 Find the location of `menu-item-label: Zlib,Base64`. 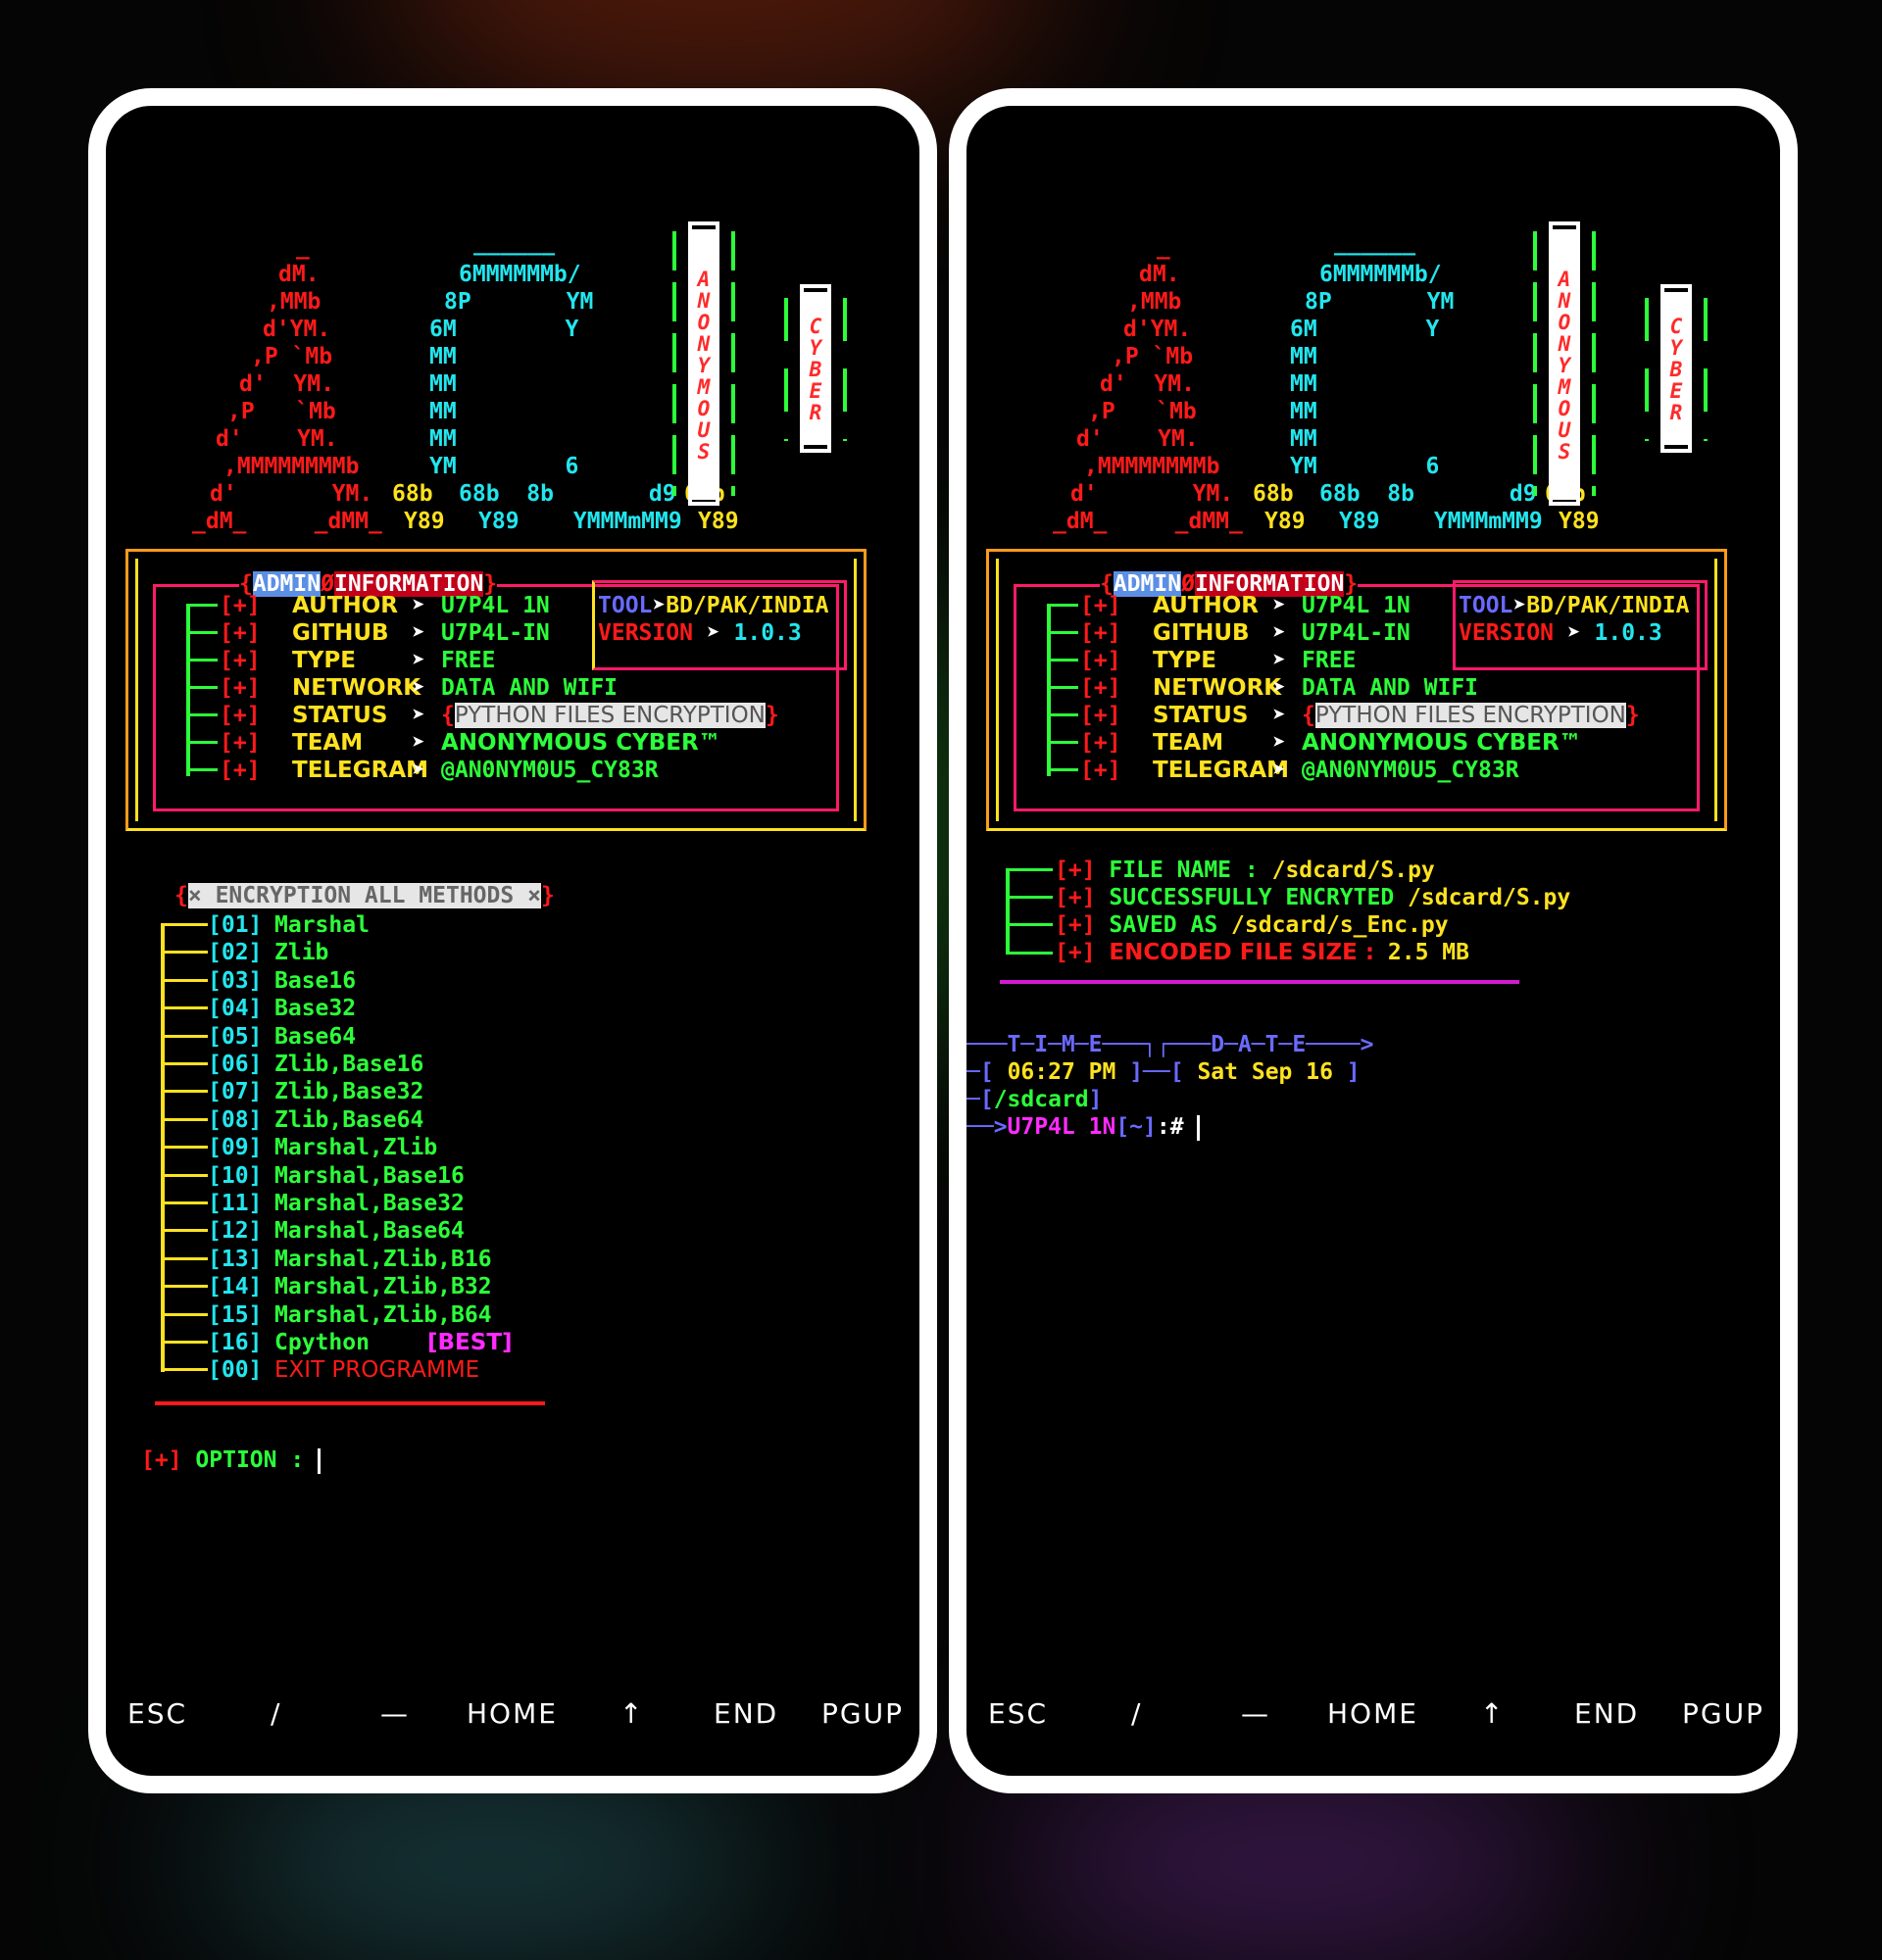

menu-item-label: Zlib,Base64 is located at coordinates (349, 1119).